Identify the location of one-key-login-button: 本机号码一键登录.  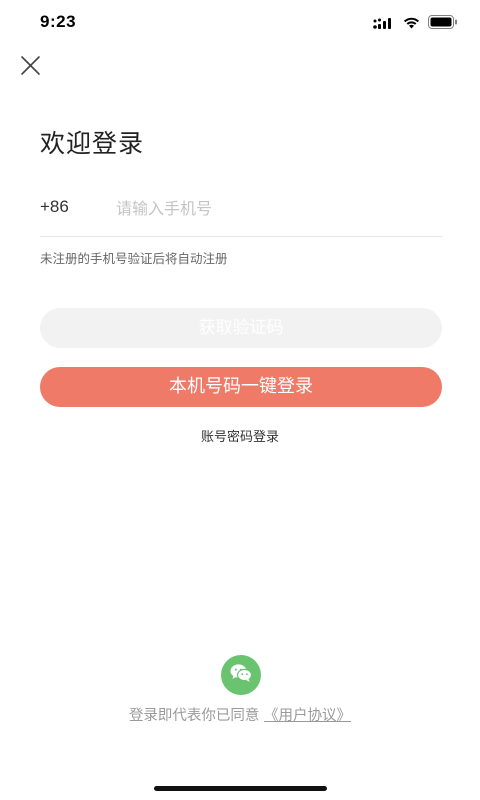
(241, 387).